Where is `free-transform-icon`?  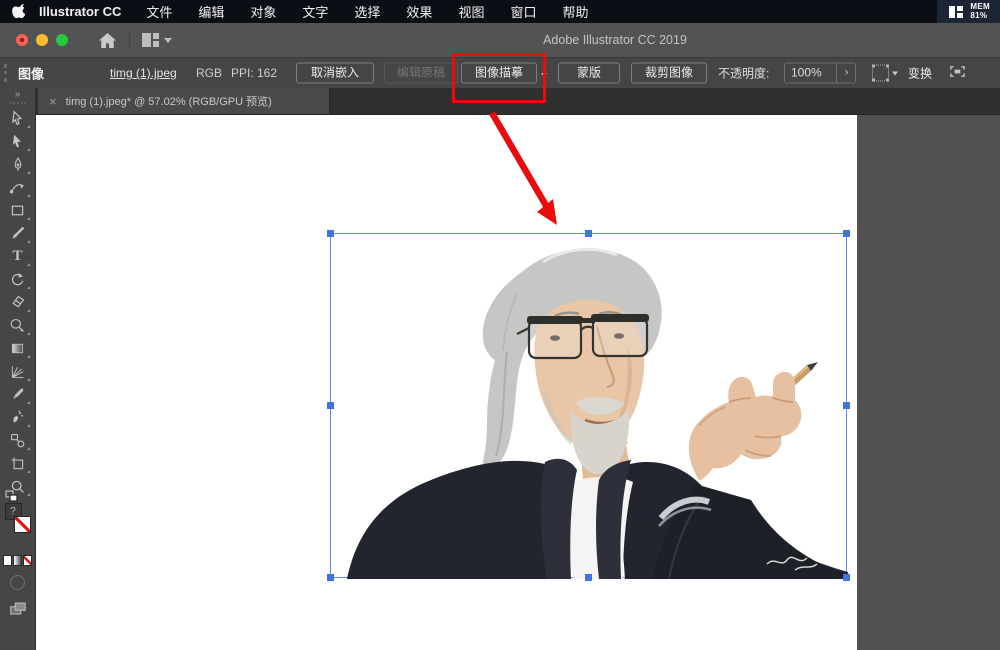 free-transform-icon is located at coordinates (957, 73).